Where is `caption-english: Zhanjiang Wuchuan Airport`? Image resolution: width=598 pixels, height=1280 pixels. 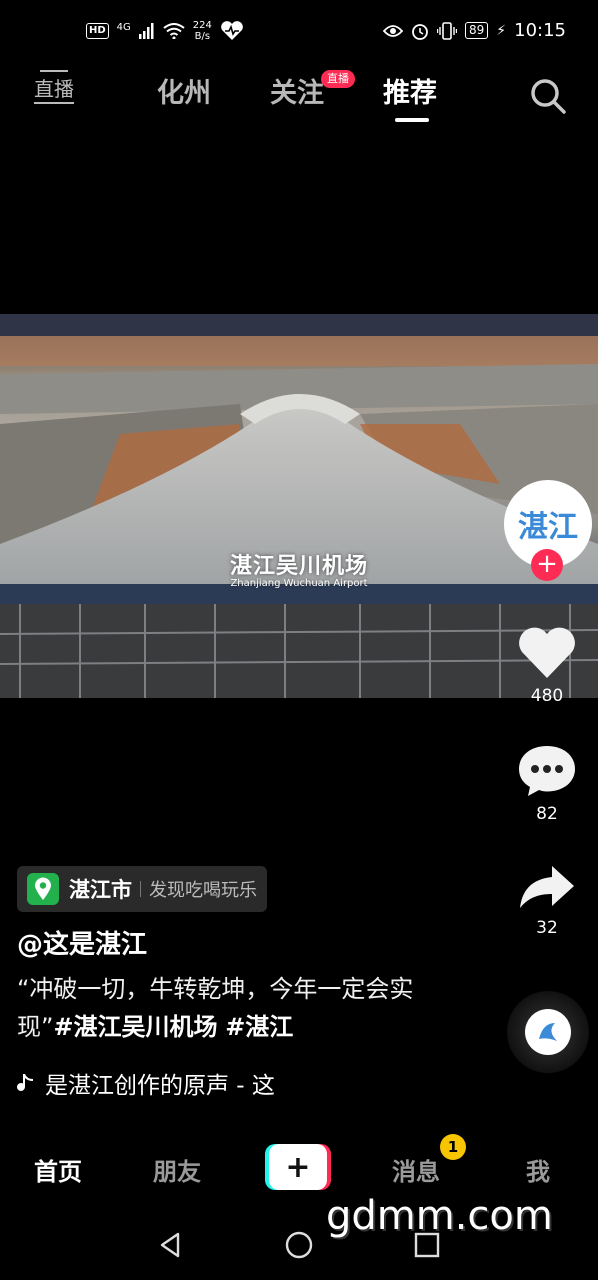 caption-english: Zhanjiang Wuchuan Airport is located at coordinates (299, 583).